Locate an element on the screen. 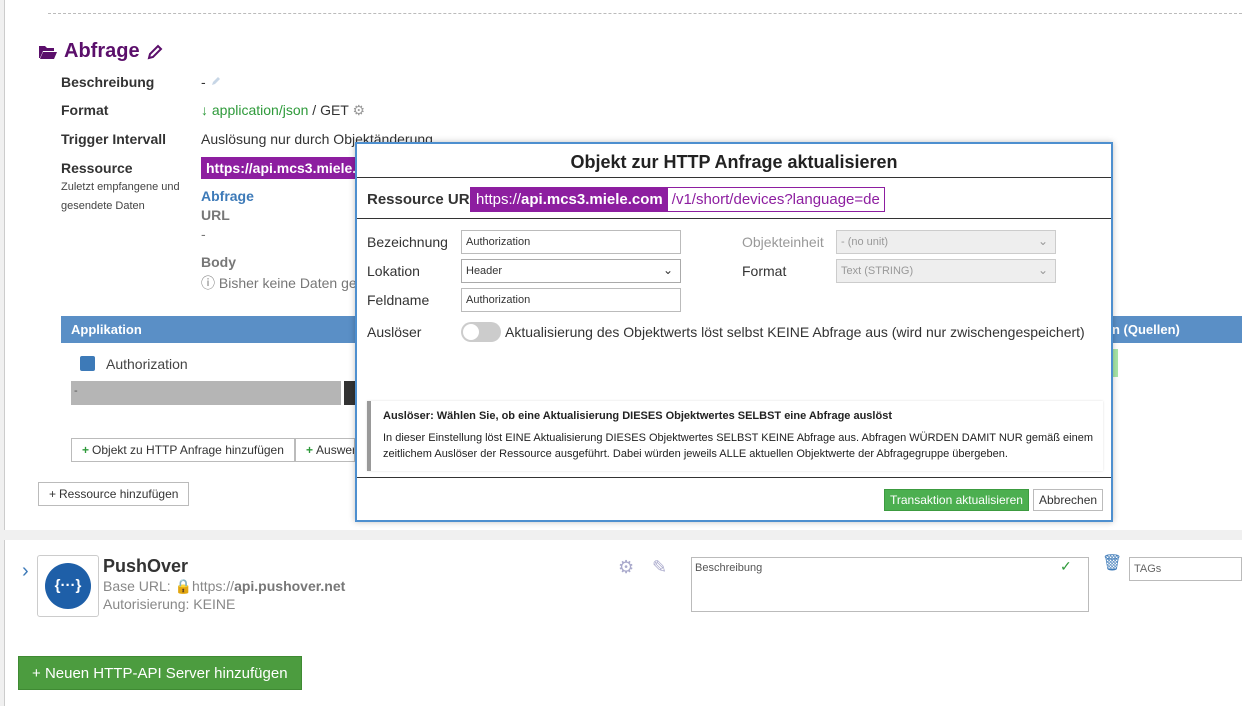 The width and height of the screenshot is (1242, 706). resource-uri-label: Ressource URI is located at coordinates (420, 199).